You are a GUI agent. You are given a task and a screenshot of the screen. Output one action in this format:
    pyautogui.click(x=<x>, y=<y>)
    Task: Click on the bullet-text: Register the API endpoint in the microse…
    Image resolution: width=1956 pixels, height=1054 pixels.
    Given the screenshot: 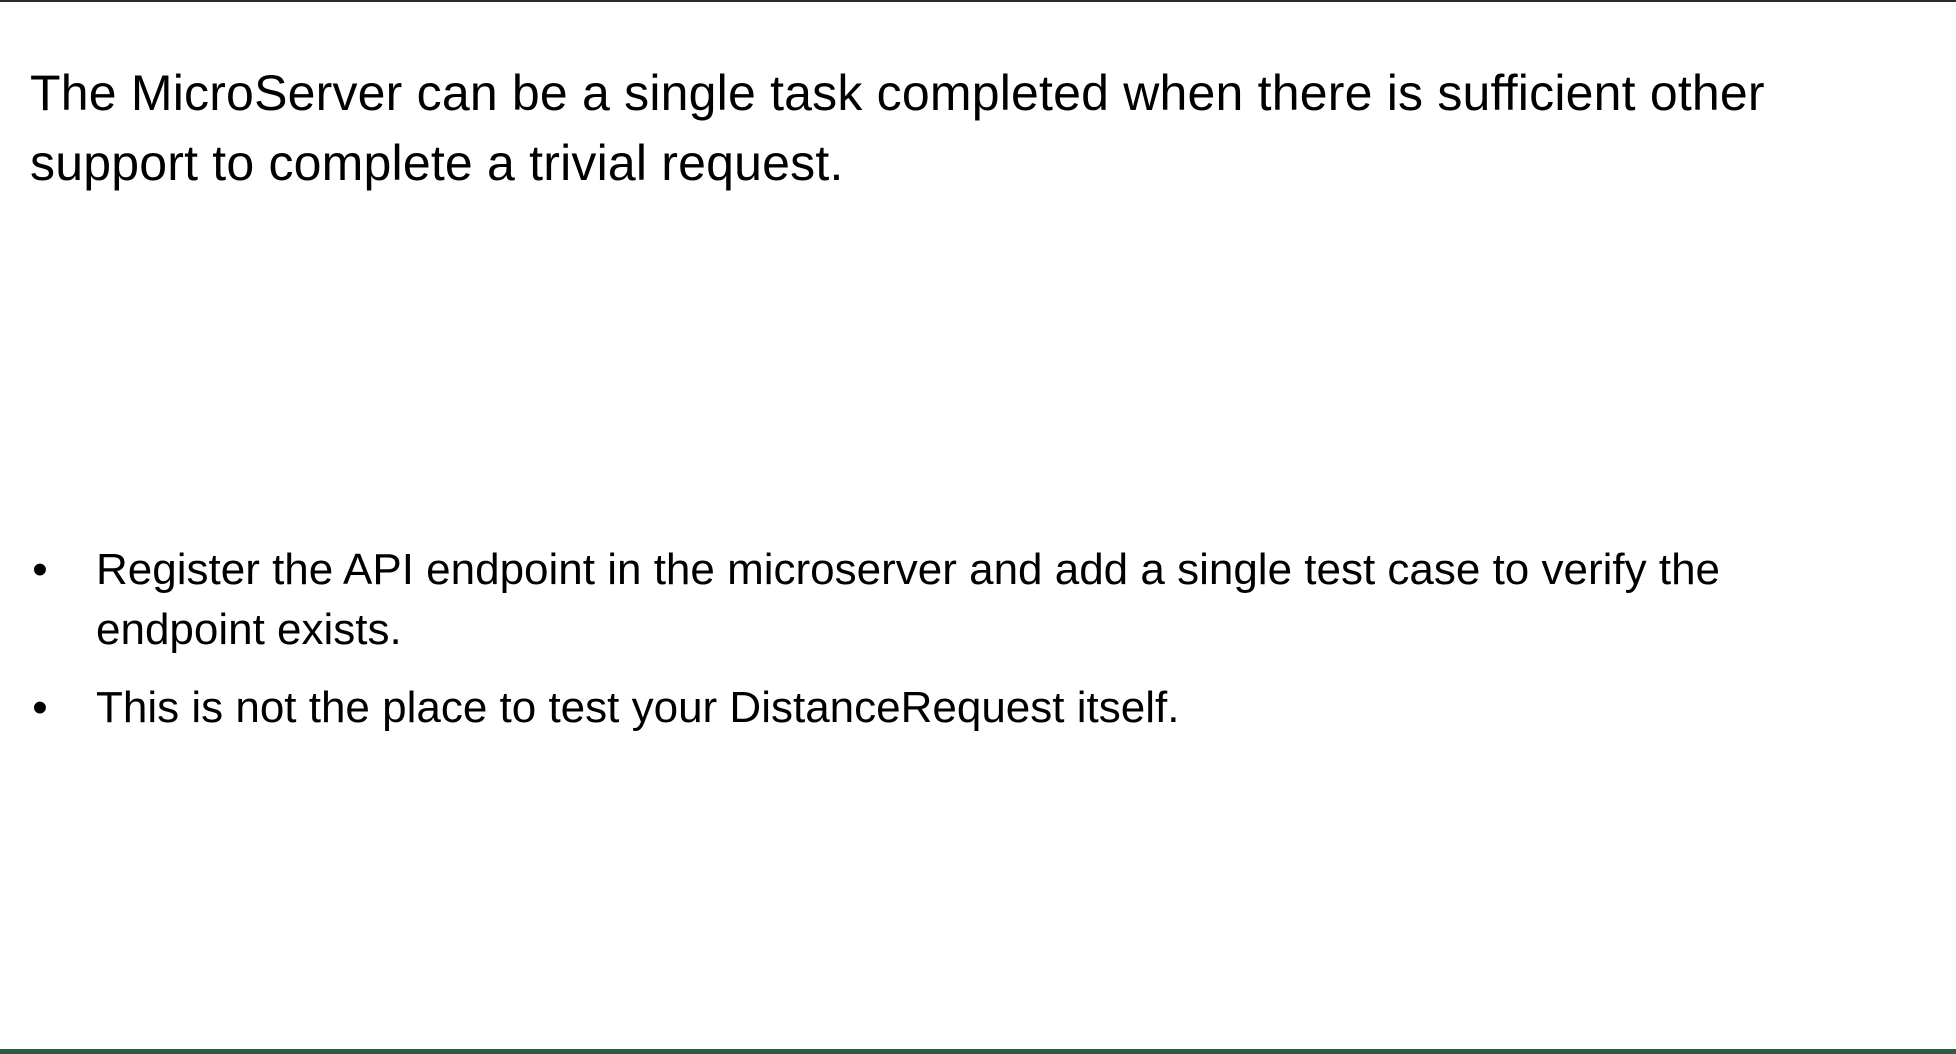 What is the action you would take?
    pyautogui.click(x=908, y=599)
    